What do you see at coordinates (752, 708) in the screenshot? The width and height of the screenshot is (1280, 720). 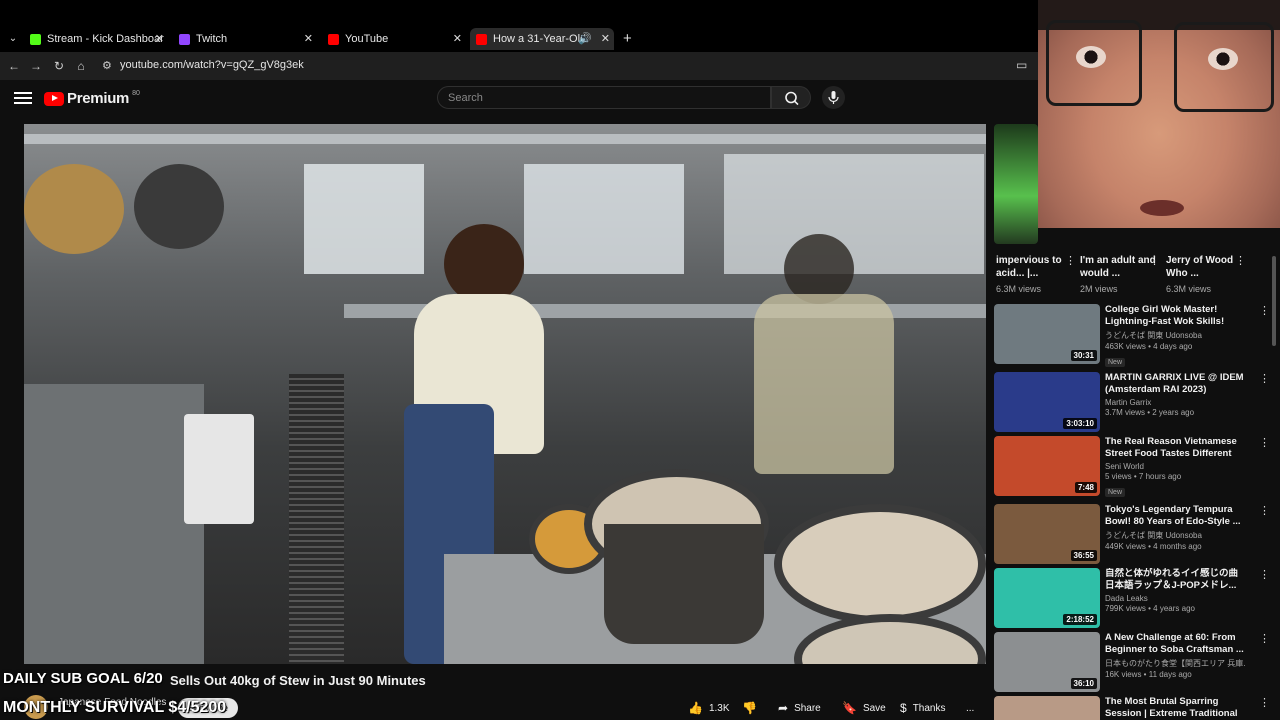 I see `dislike-button: 👎` at bounding box center [752, 708].